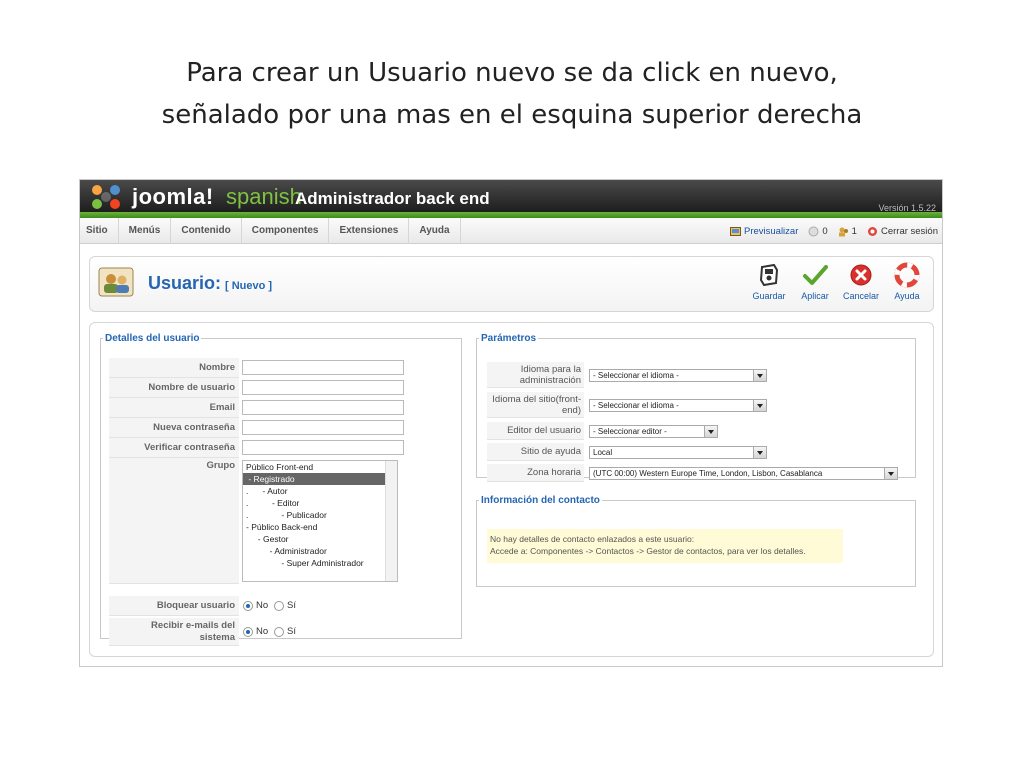 This screenshot has height=768, width=1024. What do you see at coordinates (435, 231) in the screenshot?
I see `menu-ayuda: Ayuda` at bounding box center [435, 231].